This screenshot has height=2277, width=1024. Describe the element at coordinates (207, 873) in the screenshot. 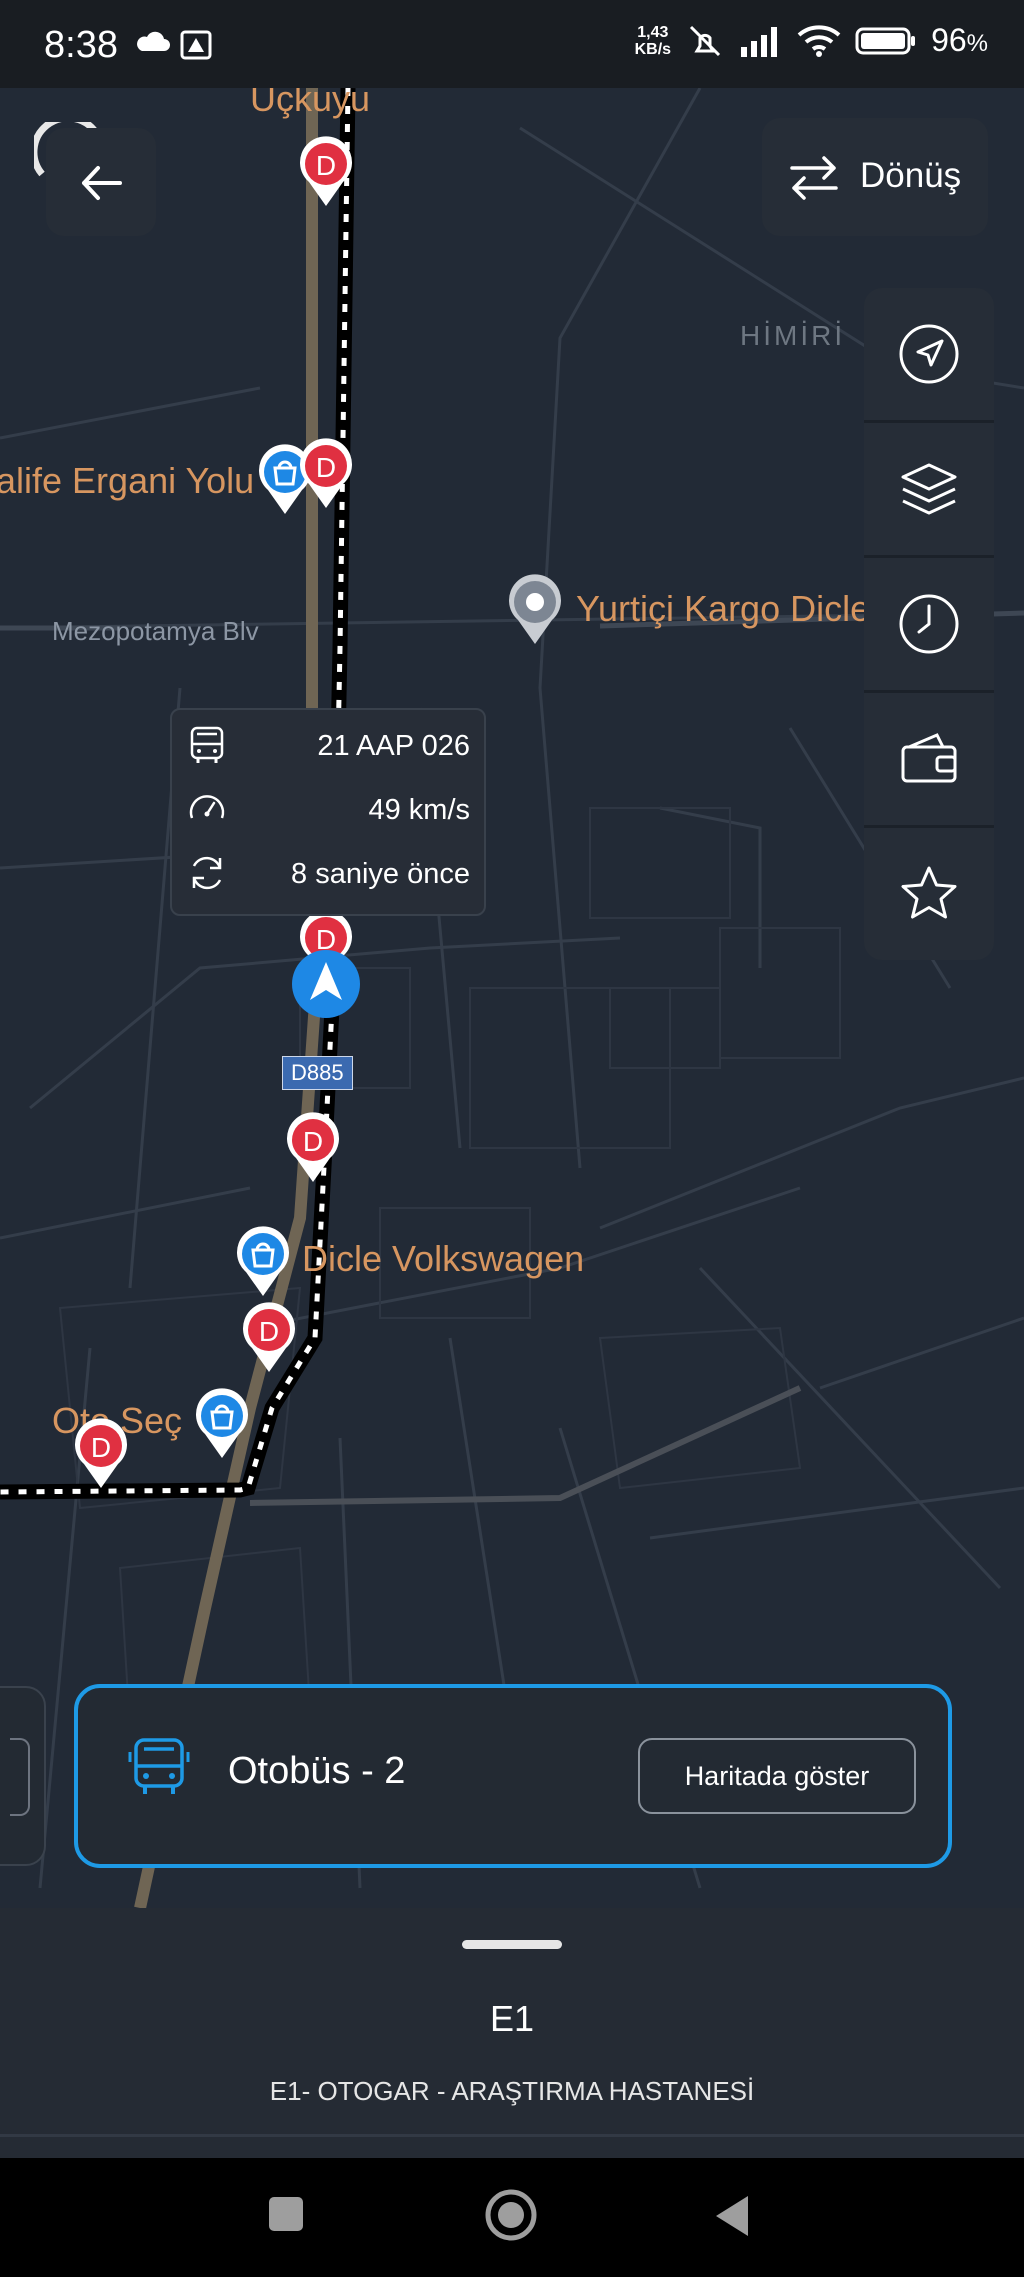

I see `refresh-icon` at that location.